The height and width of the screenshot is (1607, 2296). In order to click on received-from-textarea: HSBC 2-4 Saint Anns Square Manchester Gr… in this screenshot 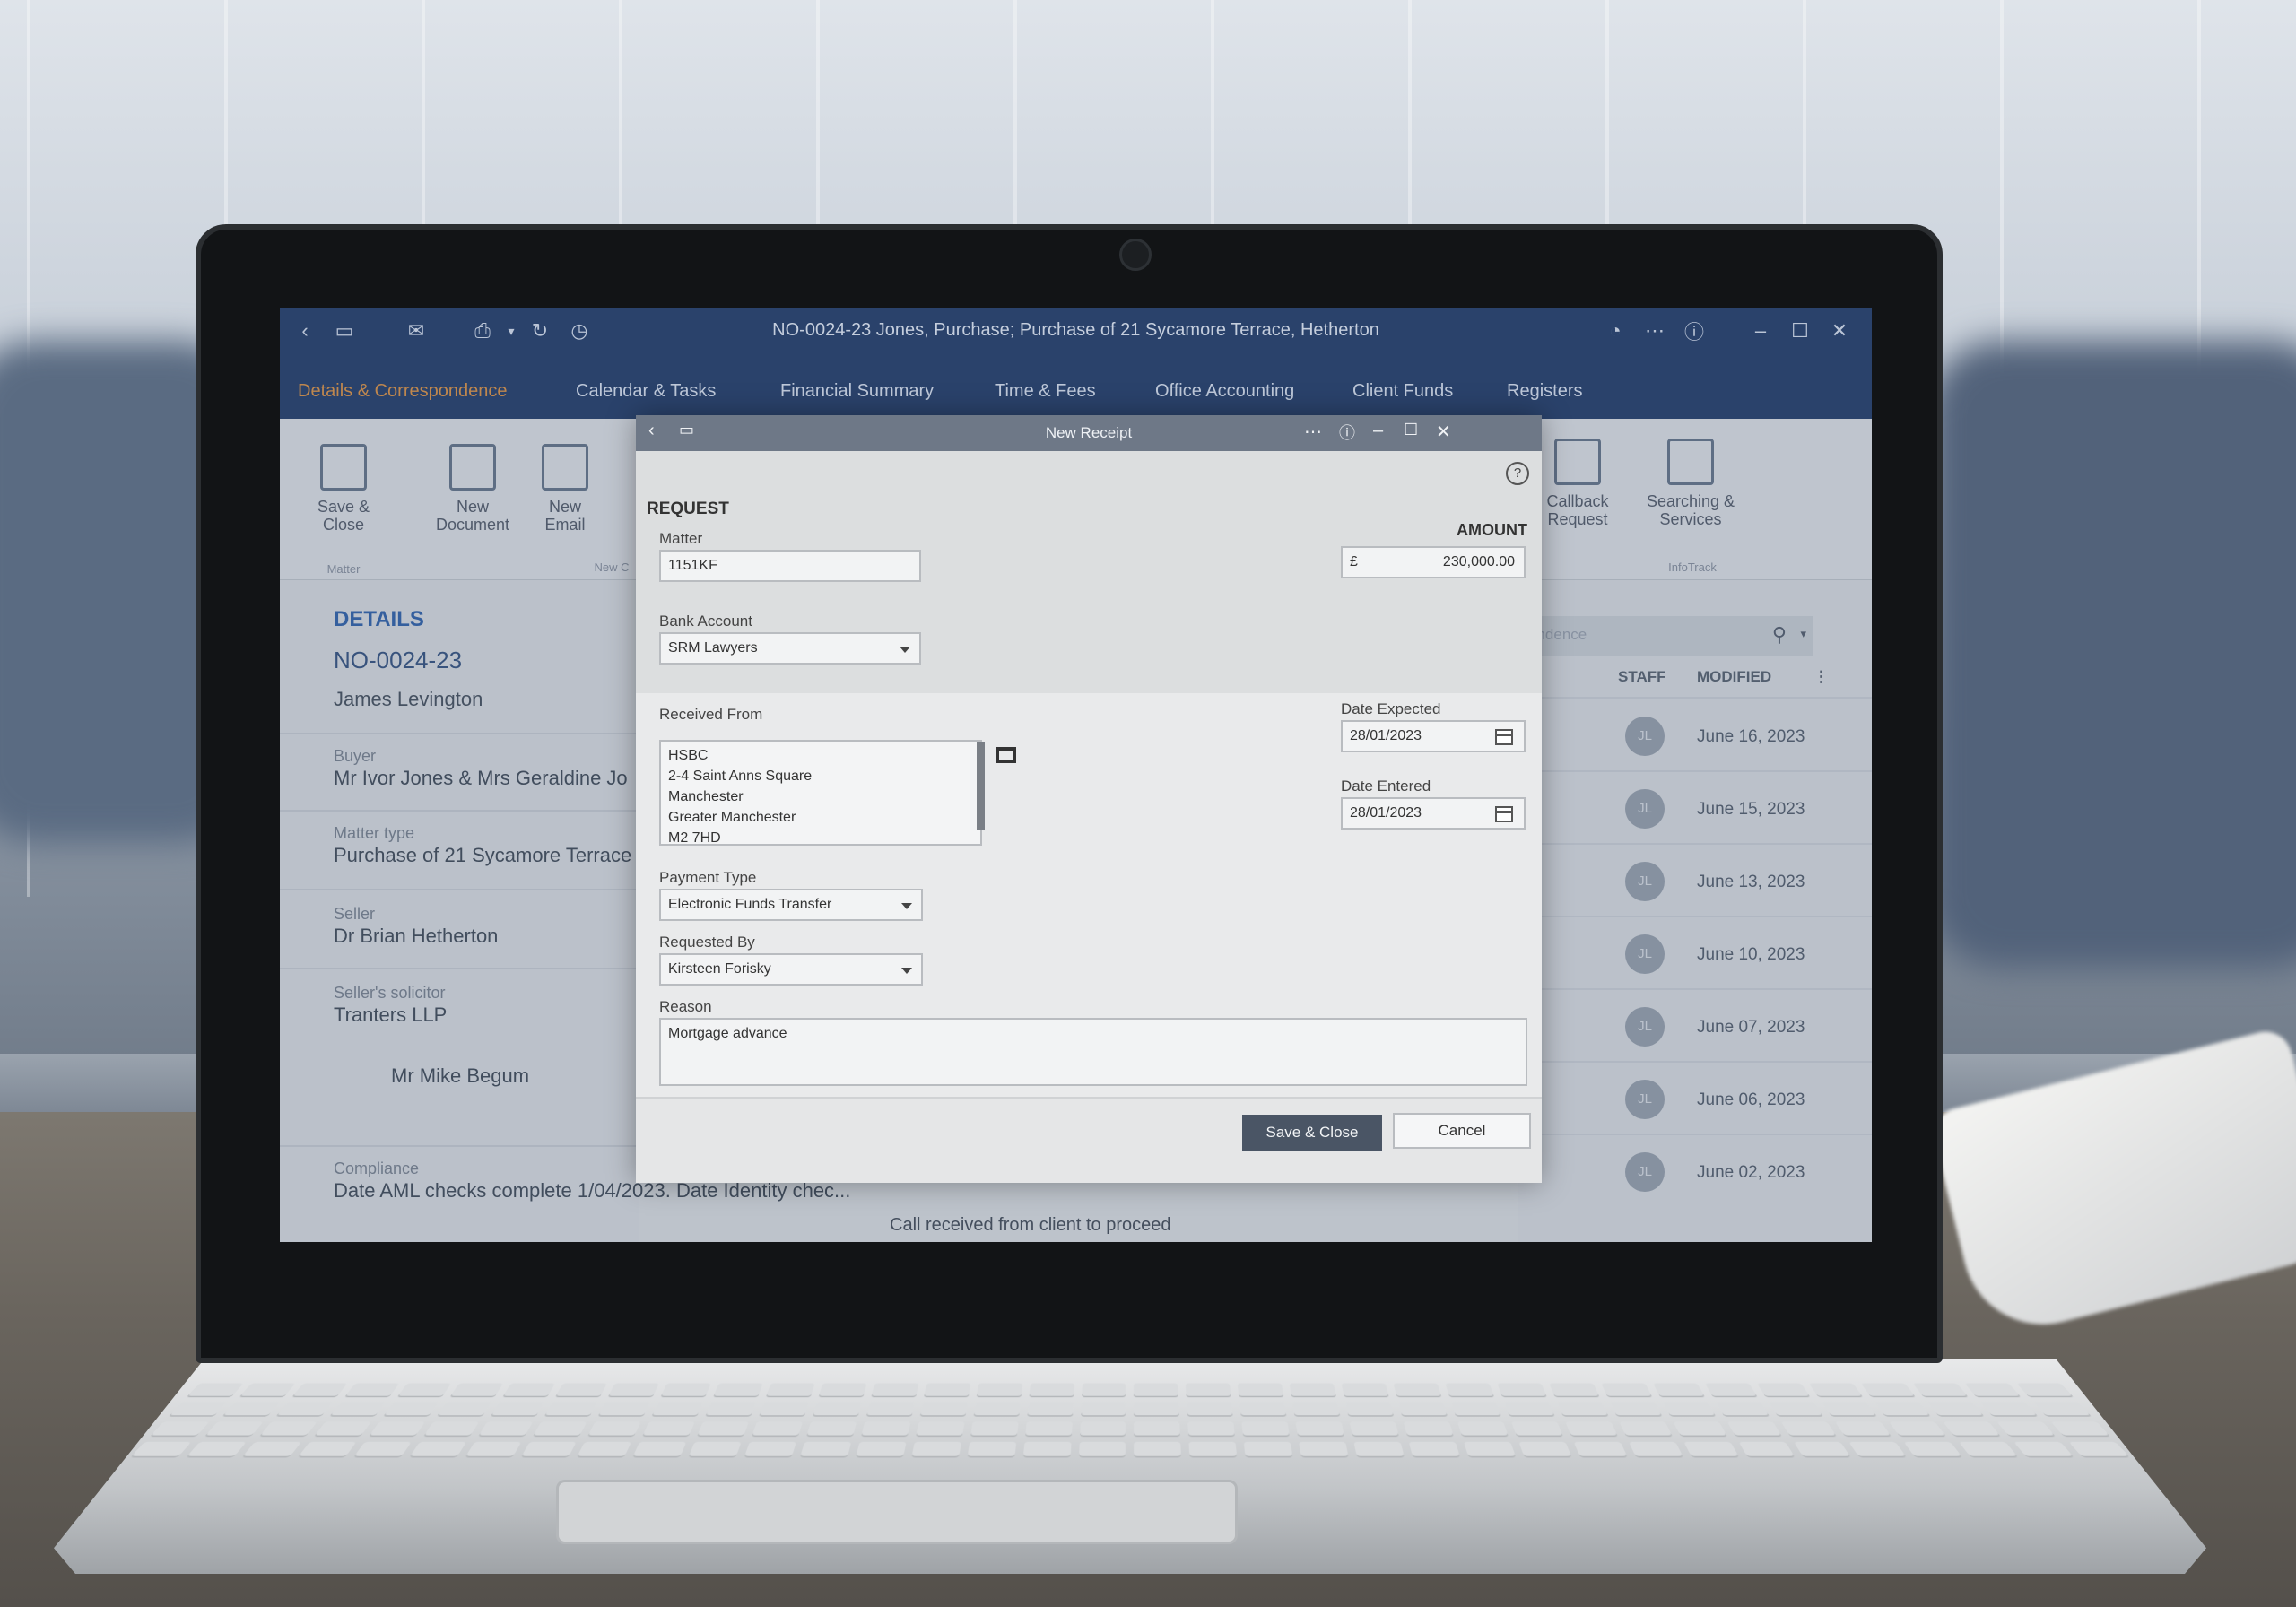, I will do `click(820, 793)`.